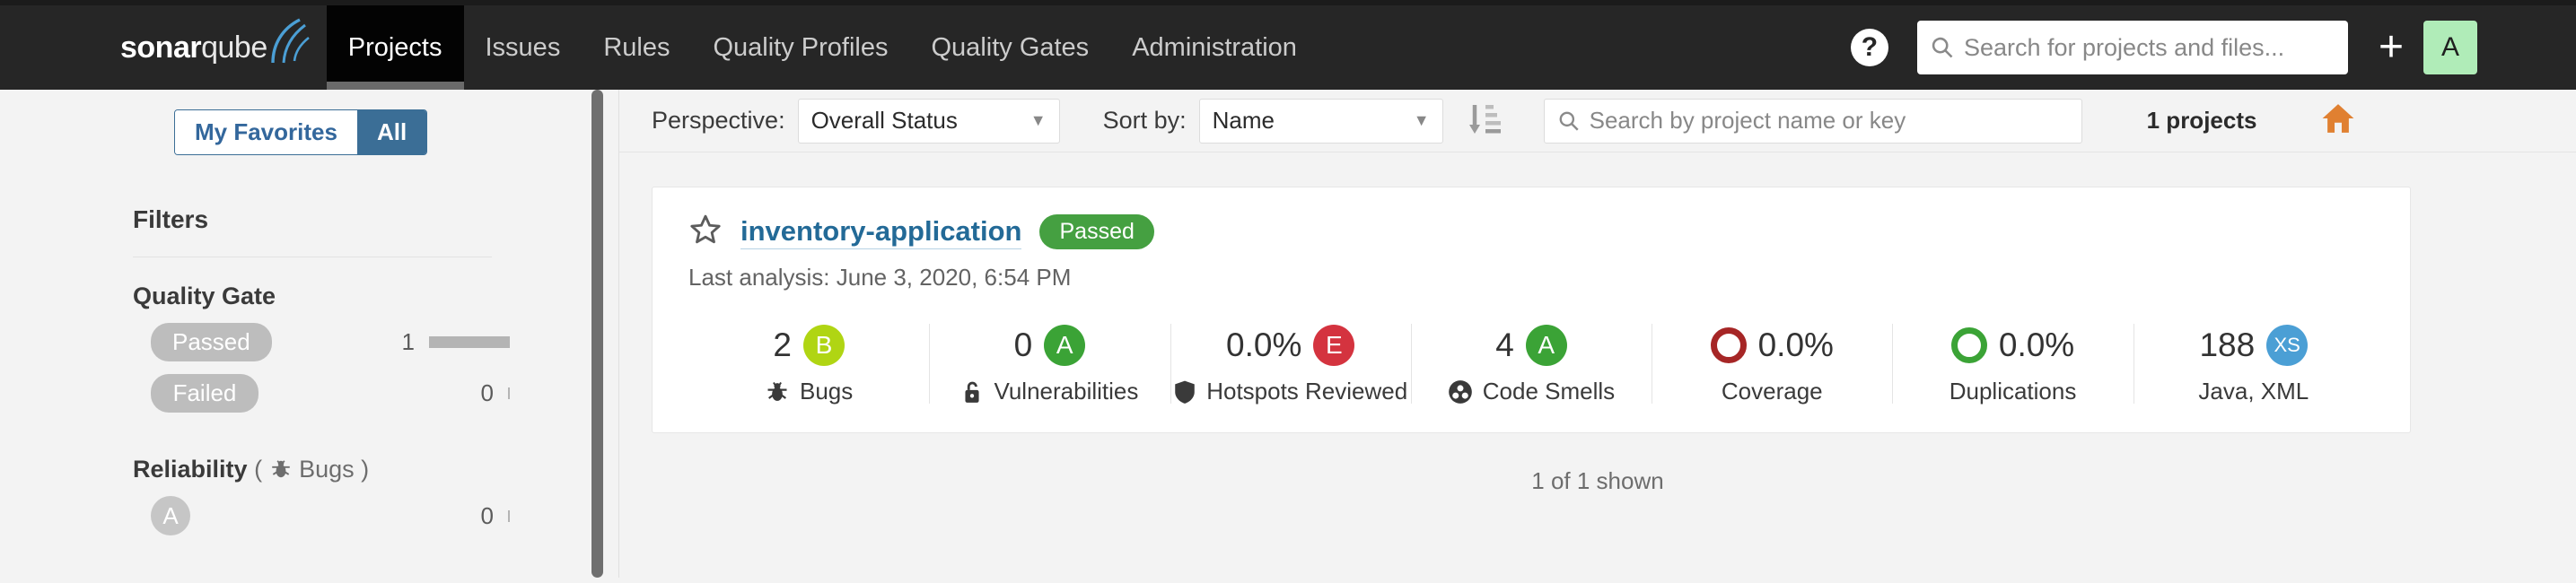  What do you see at coordinates (800, 47) in the screenshot?
I see `nav-item-quality-profiles: Quality Profiles` at bounding box center [800, 47].